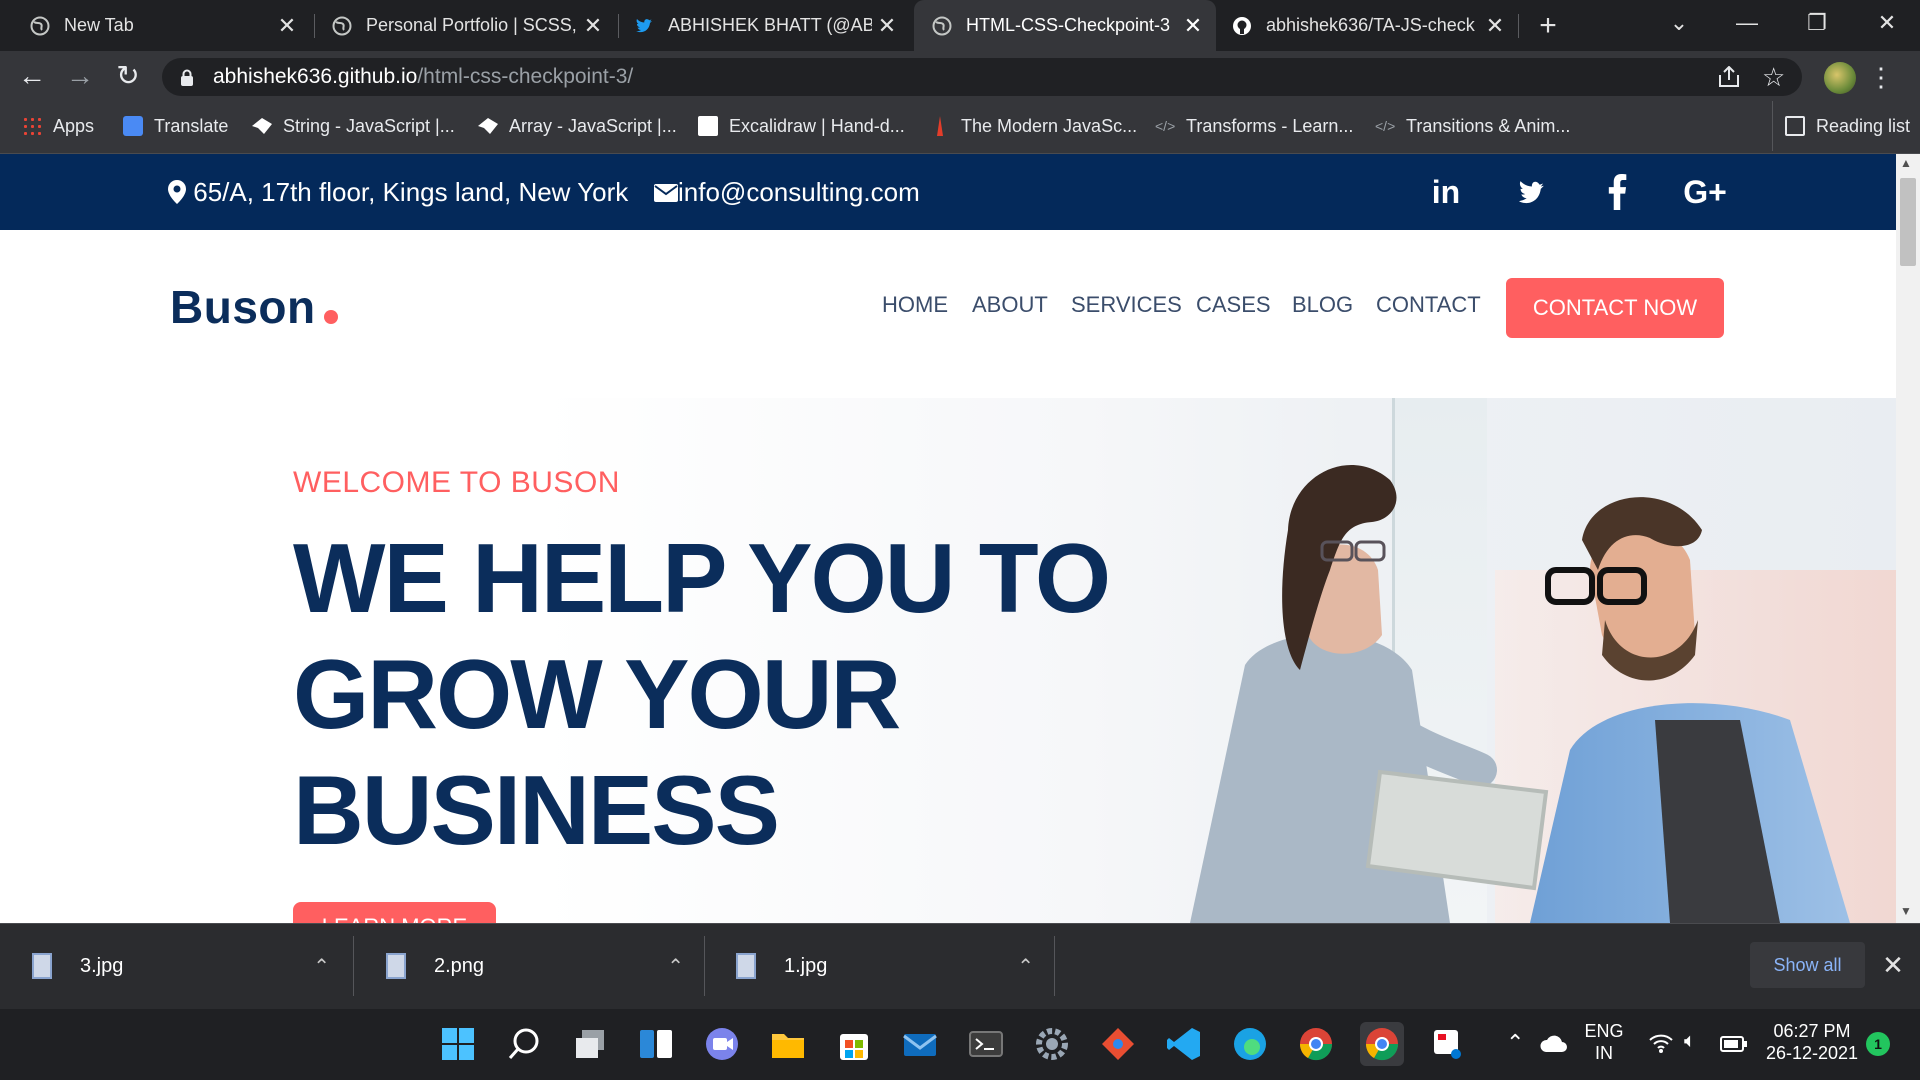 The height and width of the screenshot is (1080, 1920). What do you see at coordinates (1729, 77) in the screenshot?
I see `share-icon` at bounding box center [1729, 77].